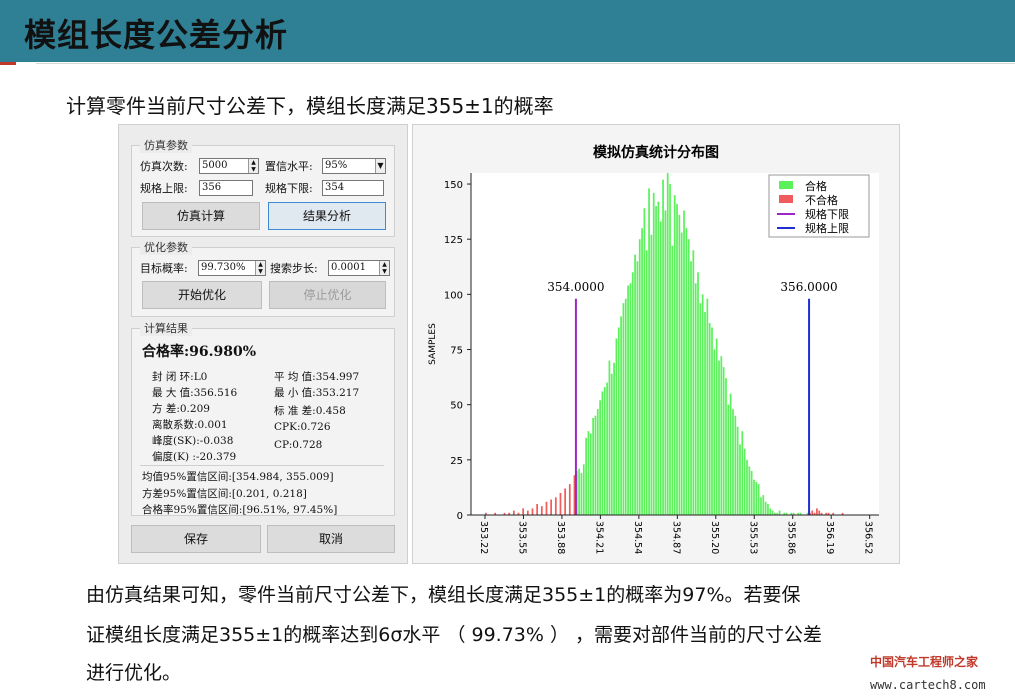 Image resolution: width=1015 pixels, height=700 pixels. I want to click on max-value: 最 大 值:356.516, so click(195, 393).